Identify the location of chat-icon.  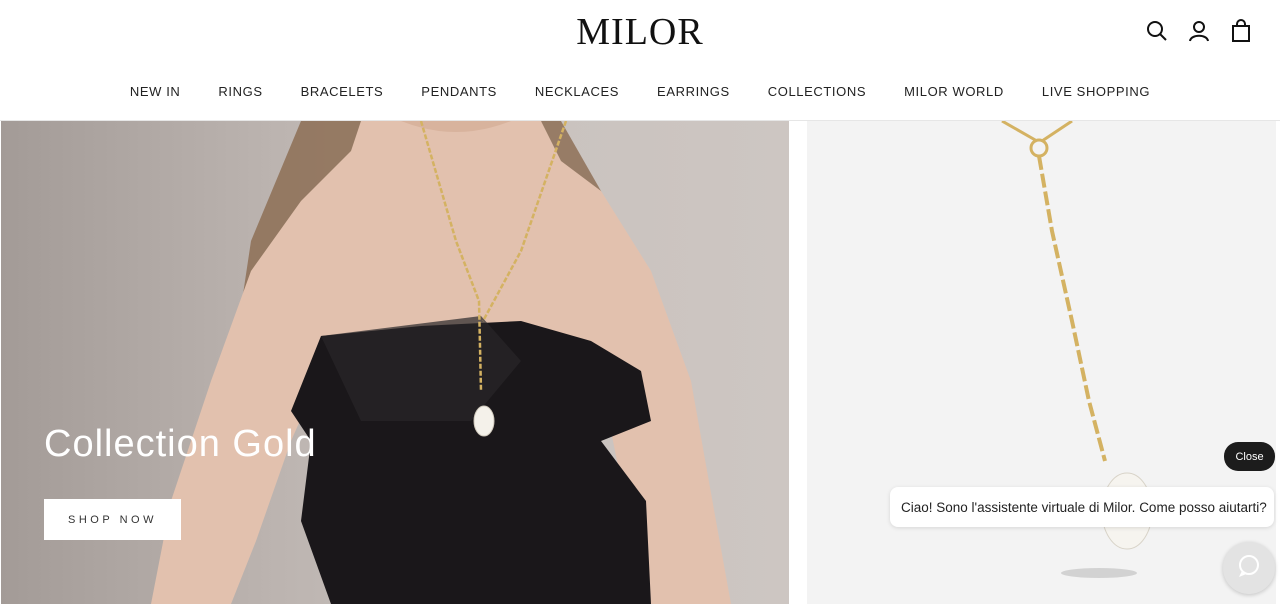
(1249, 568).